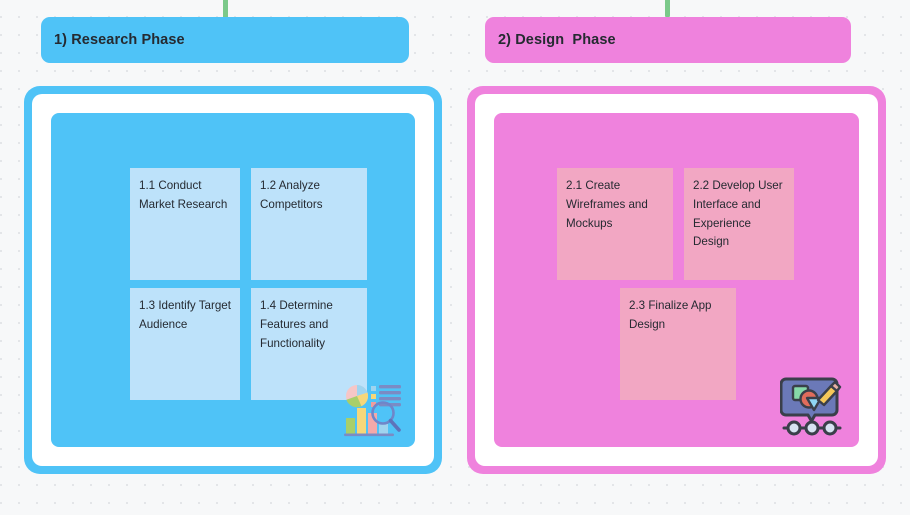  I want to click on phase-header-research: 1) Research Phase, so click(225, 40).